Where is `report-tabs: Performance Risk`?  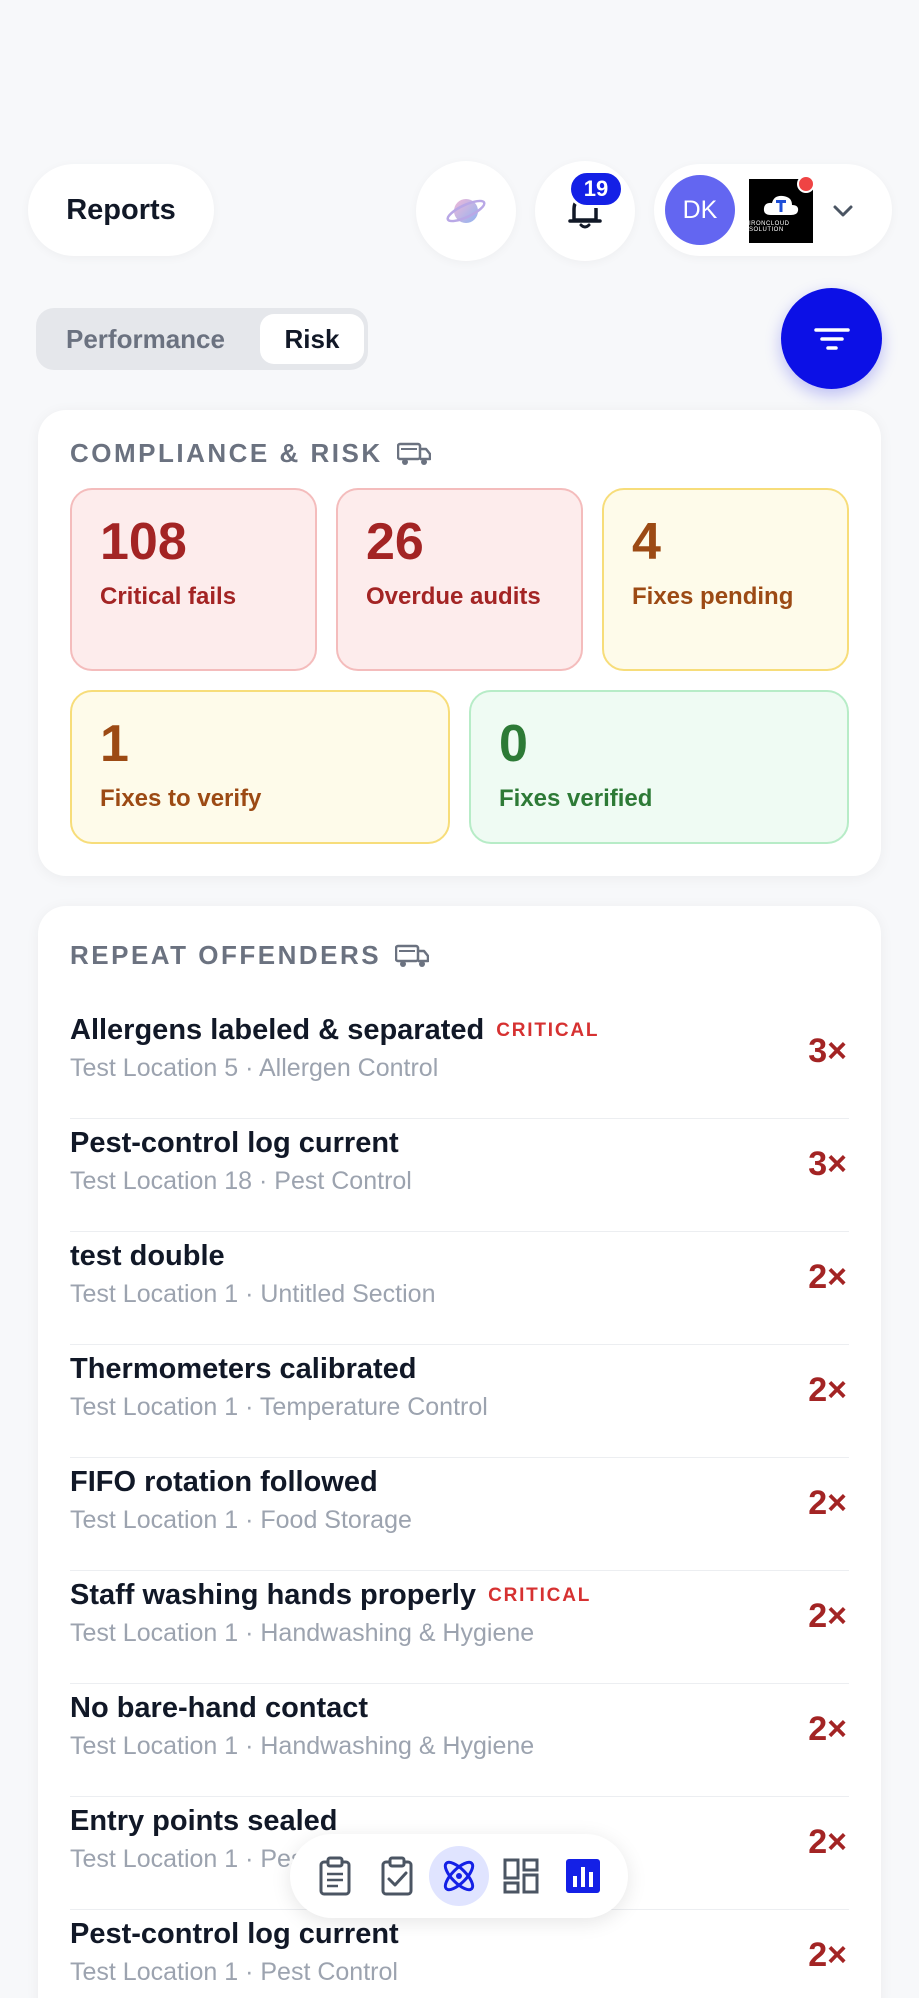
report-tabs: Performance Risk is located at coordinates (202, 339).